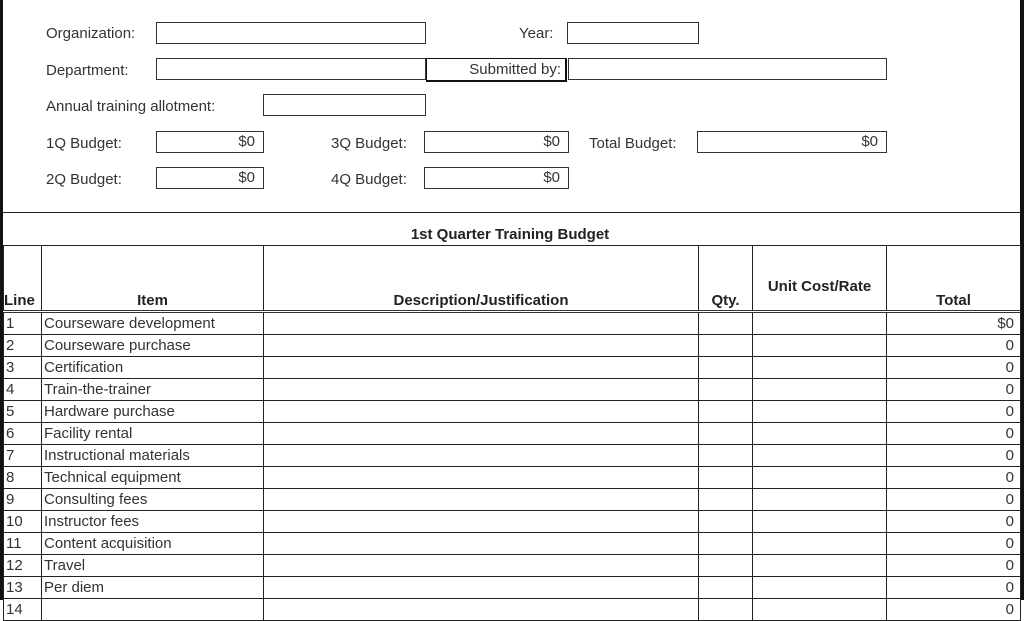 Image resolution: width=1024 pixels, height=621 pixels. I want to click on line-cell: 12, so click(22, 565).